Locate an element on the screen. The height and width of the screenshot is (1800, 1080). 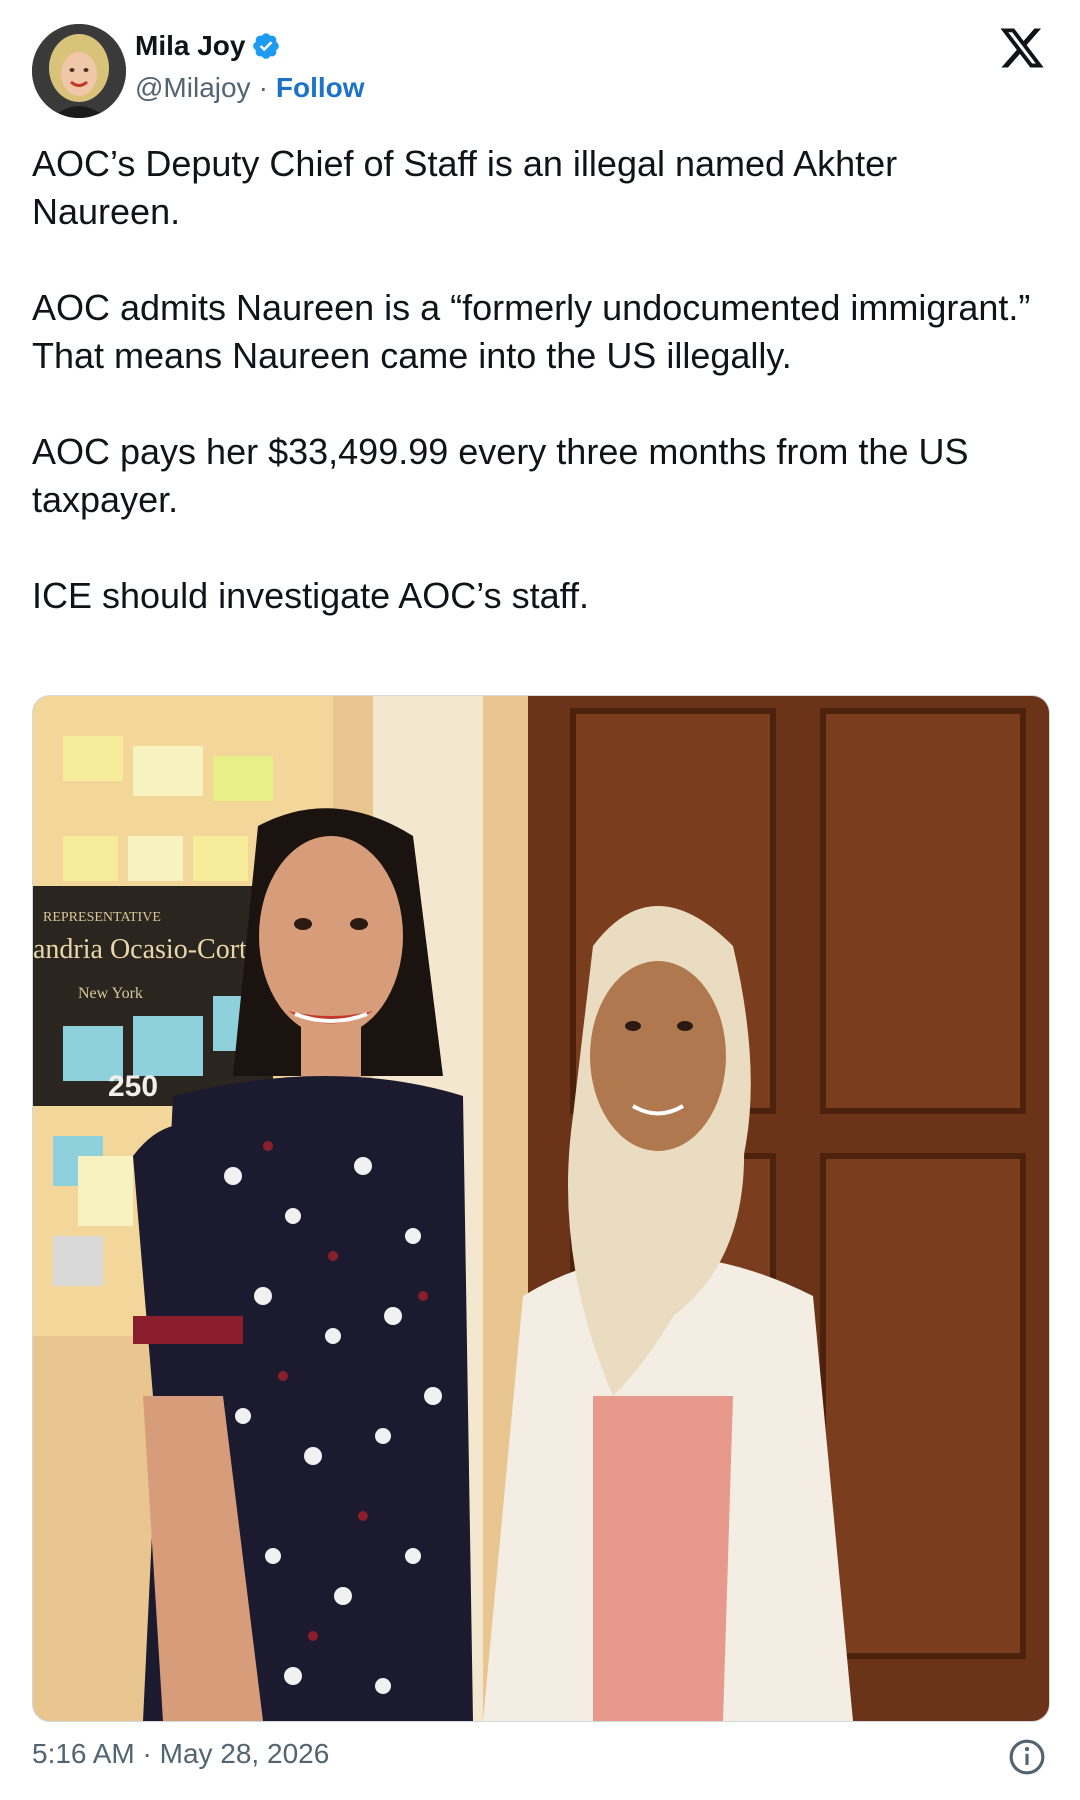
tweet-timestamp: 5:16 AM · May 28, 2026 is located at coordinates (180, 1754).